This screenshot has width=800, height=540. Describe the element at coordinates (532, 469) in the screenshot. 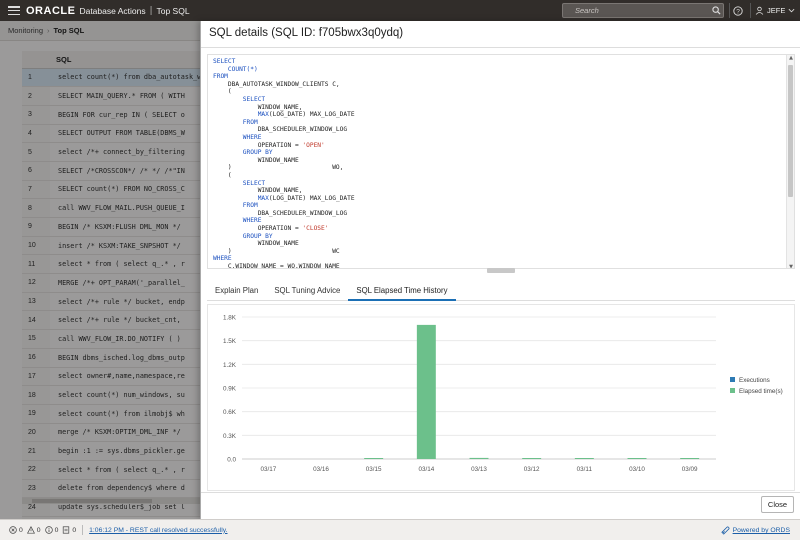

I see `x-tick-label: 03/12` at that location.